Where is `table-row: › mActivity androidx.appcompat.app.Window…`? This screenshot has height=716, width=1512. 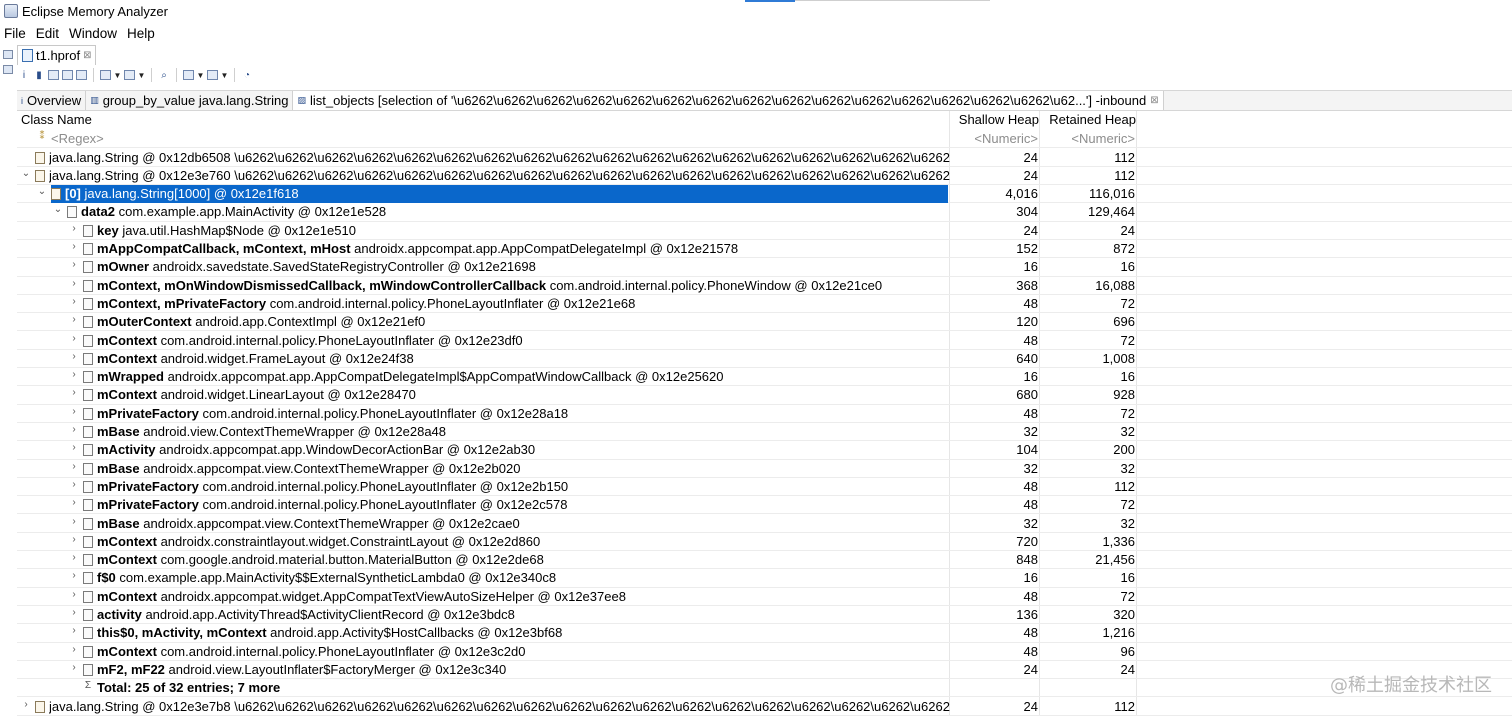 table-row: › mActivity androidx.appcompat.app.Window… is located at coordinates (764, 450).